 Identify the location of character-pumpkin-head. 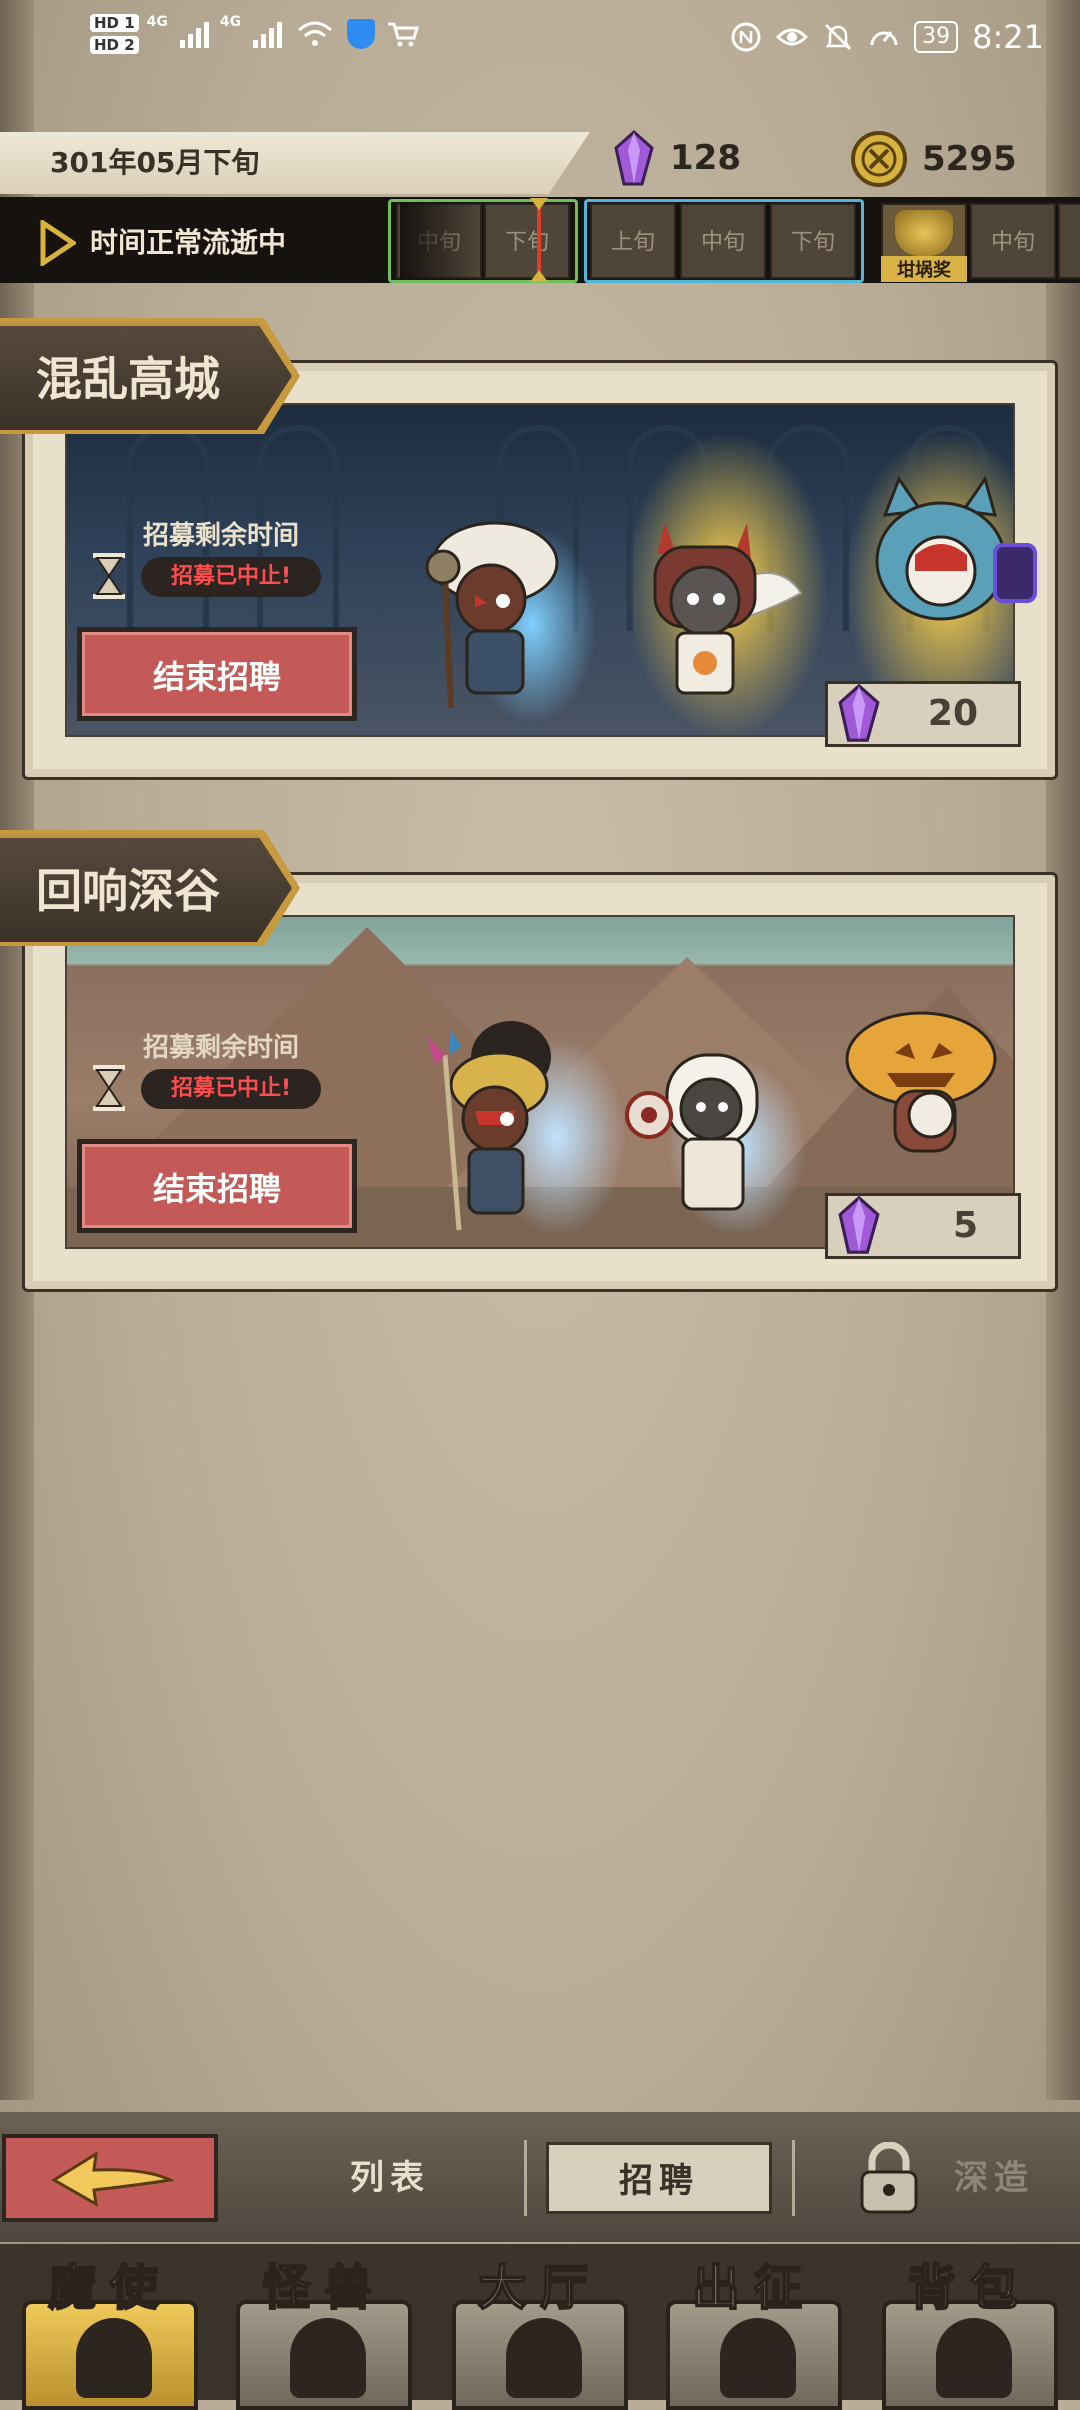
(920, 1078).